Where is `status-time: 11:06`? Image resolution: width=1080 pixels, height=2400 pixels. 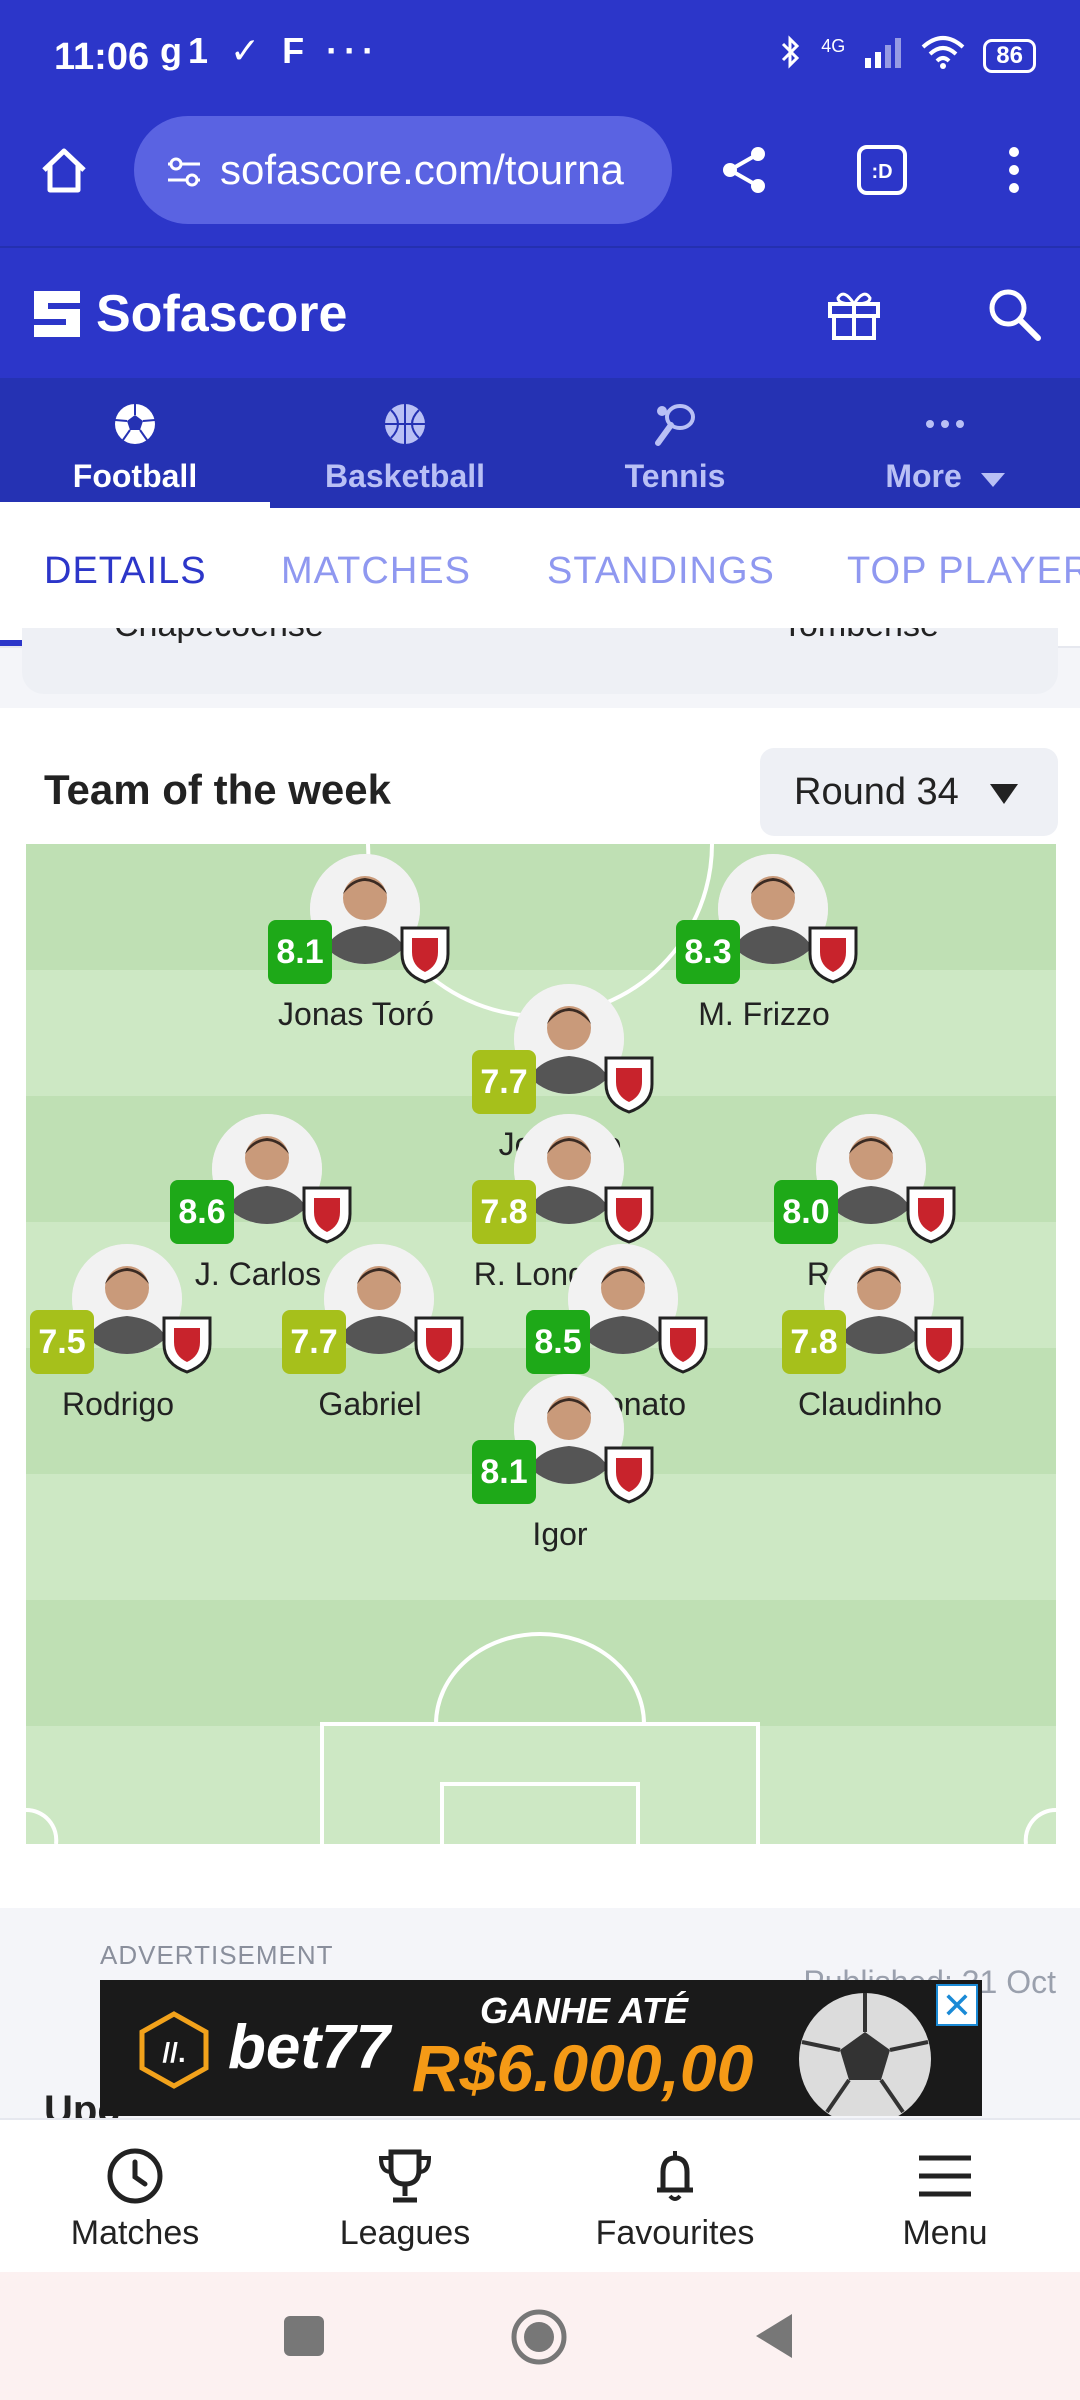
status-time: 11:06 is located at coordinates (102, 57).